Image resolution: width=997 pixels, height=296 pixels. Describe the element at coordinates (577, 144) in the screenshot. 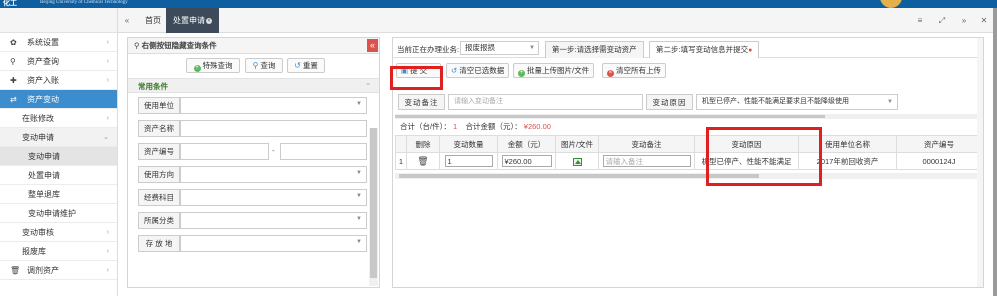

I see `column-header: 图片/文件` at that location.